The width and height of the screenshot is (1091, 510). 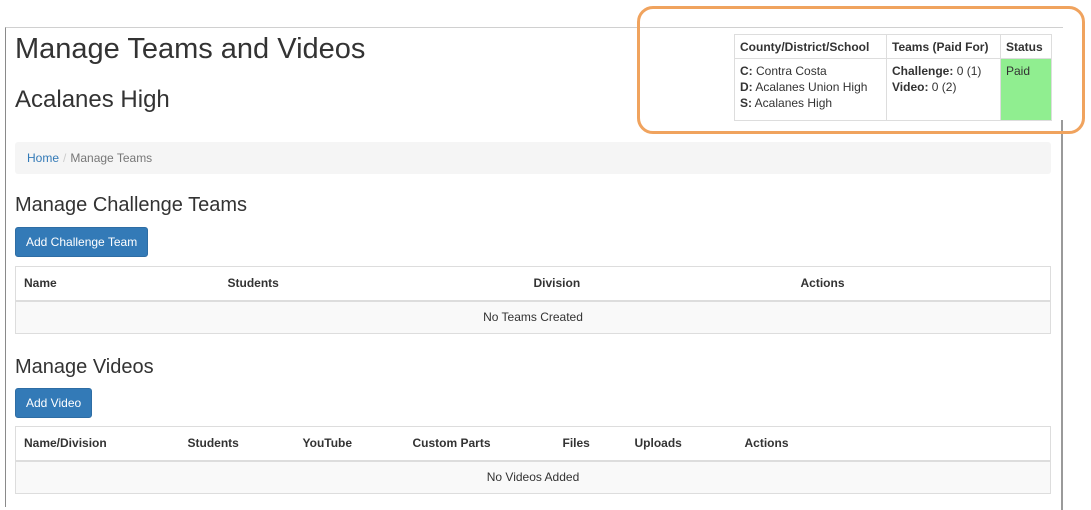 I want to click on table-row: No Videos Added, so click(x=533, y=477).